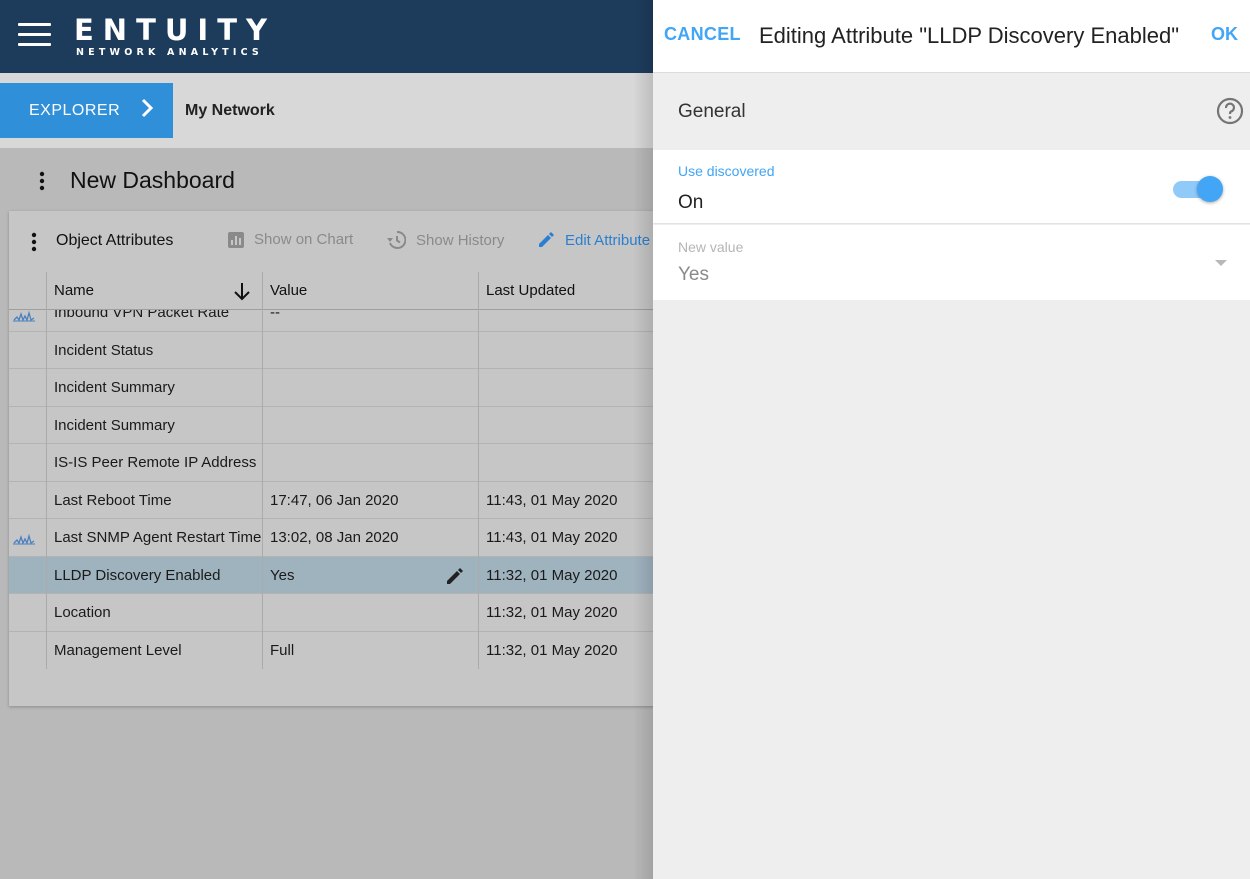 The image size is (1250, 879). I want to click on logo-main-text: ENTUITY, so click(175, 30).